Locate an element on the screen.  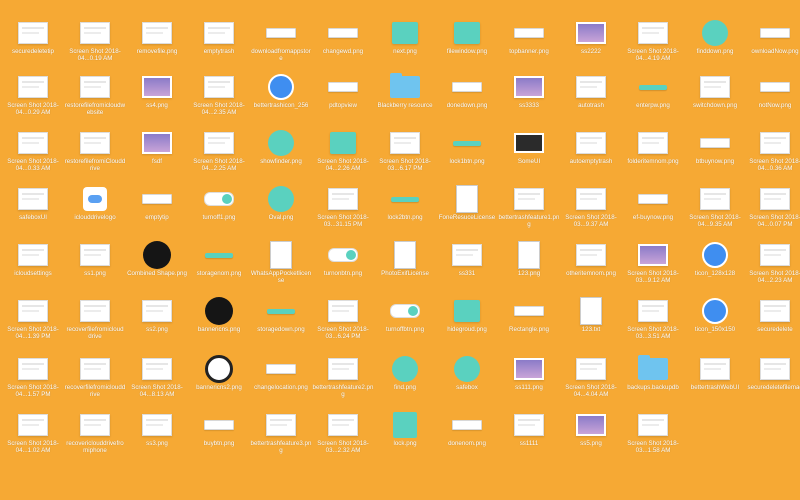
desktop-file-item: bettertrashfeature3.png is located at coordinates (281, 439).